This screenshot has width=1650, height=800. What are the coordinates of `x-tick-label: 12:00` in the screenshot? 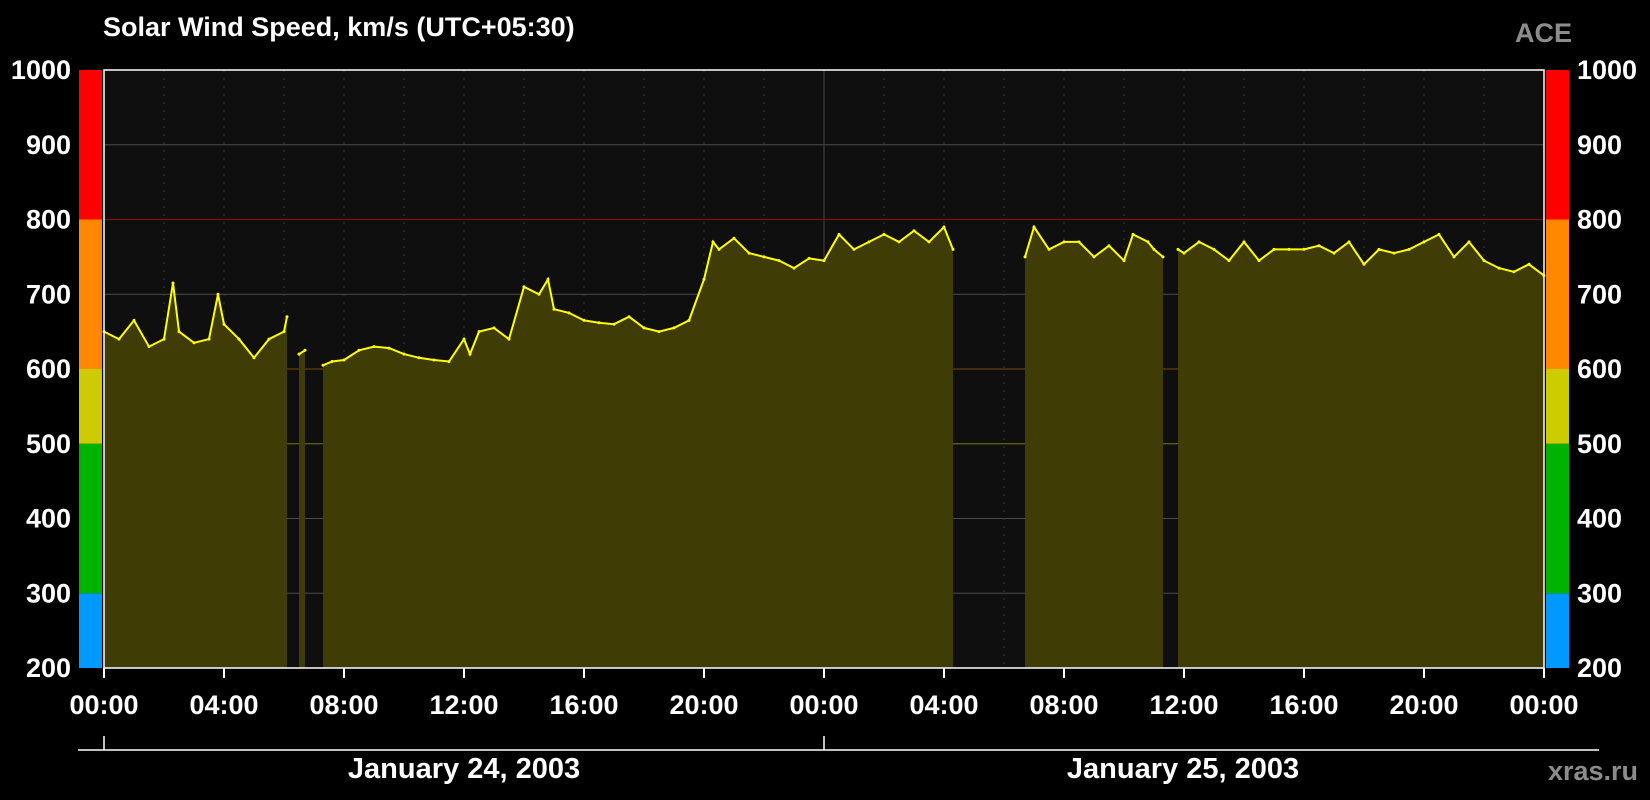 It's located at (1183, 705).